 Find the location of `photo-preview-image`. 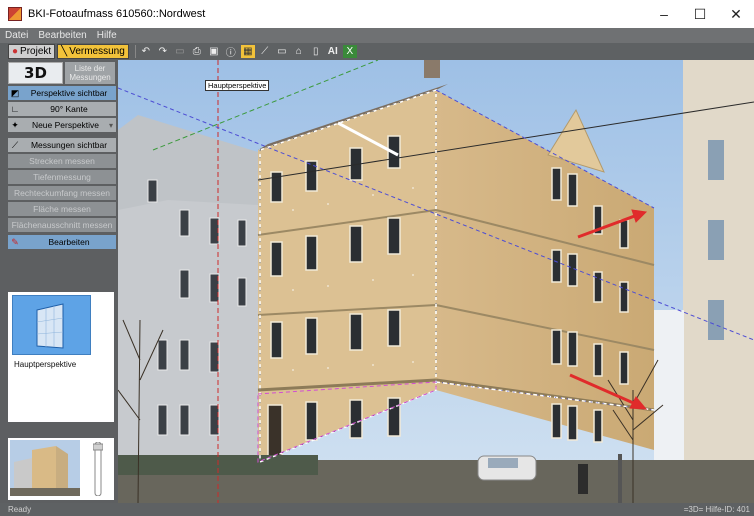

photo-preview-image is located at coordinates (45, 468).